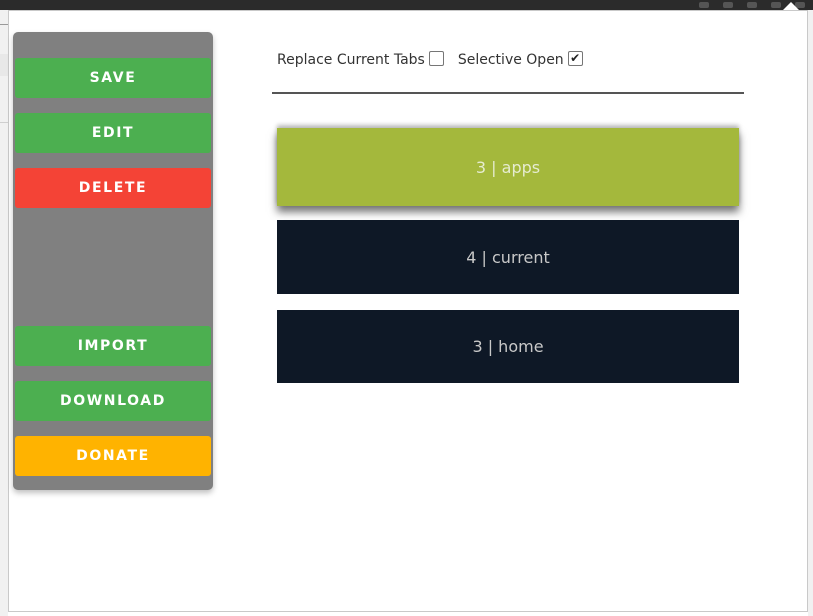 The height and width of the screenshot is (616, 813). What do you see at coordinates (508, 93) in the screenshot?
I see `options-divider` at bounding box center [508, 93].